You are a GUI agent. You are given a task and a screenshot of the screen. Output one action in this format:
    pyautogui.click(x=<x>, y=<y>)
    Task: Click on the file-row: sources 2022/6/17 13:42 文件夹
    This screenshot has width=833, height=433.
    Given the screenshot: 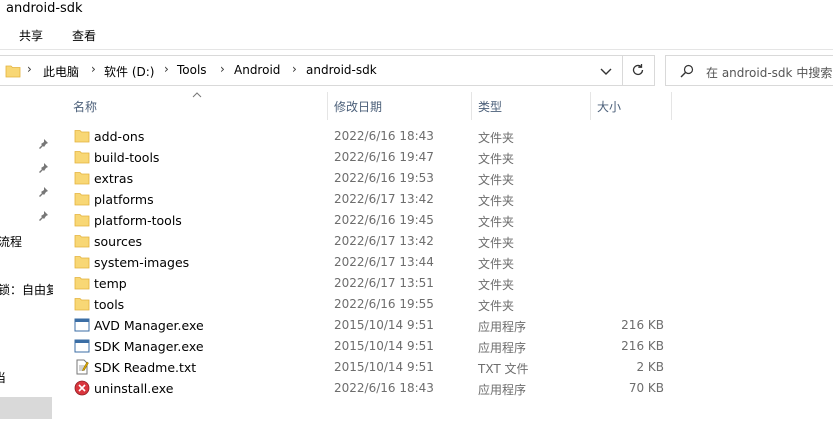 What is the action you would take?
    pyautogui.click(x=449, y=241)
    